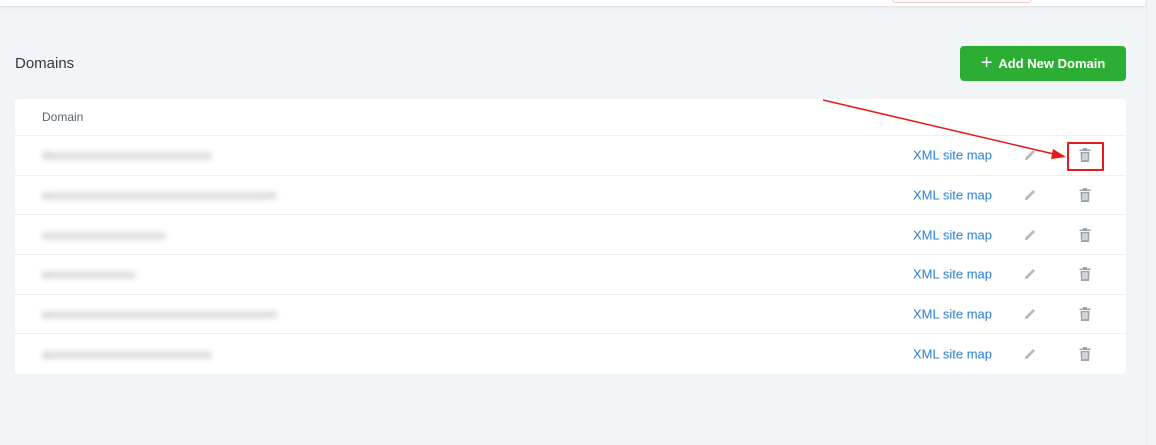 This screenshot has width=1156, height=445. Describe the element at coordinates (1052, 63) in the screenshot. I see `add-new-domain-label: Add New Domain` at that location.